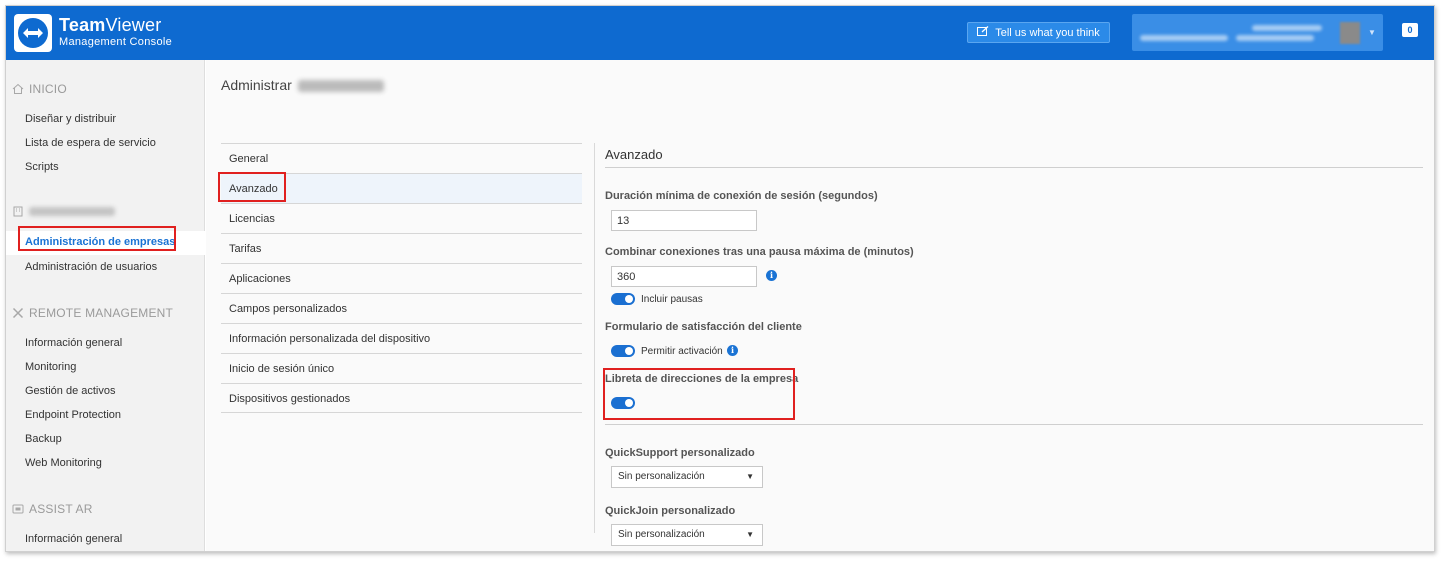 The image size is (1443, 561). Describe the element at coordinates (18, 509) in the screenshot. I see `assist-ar-icon` at that location.